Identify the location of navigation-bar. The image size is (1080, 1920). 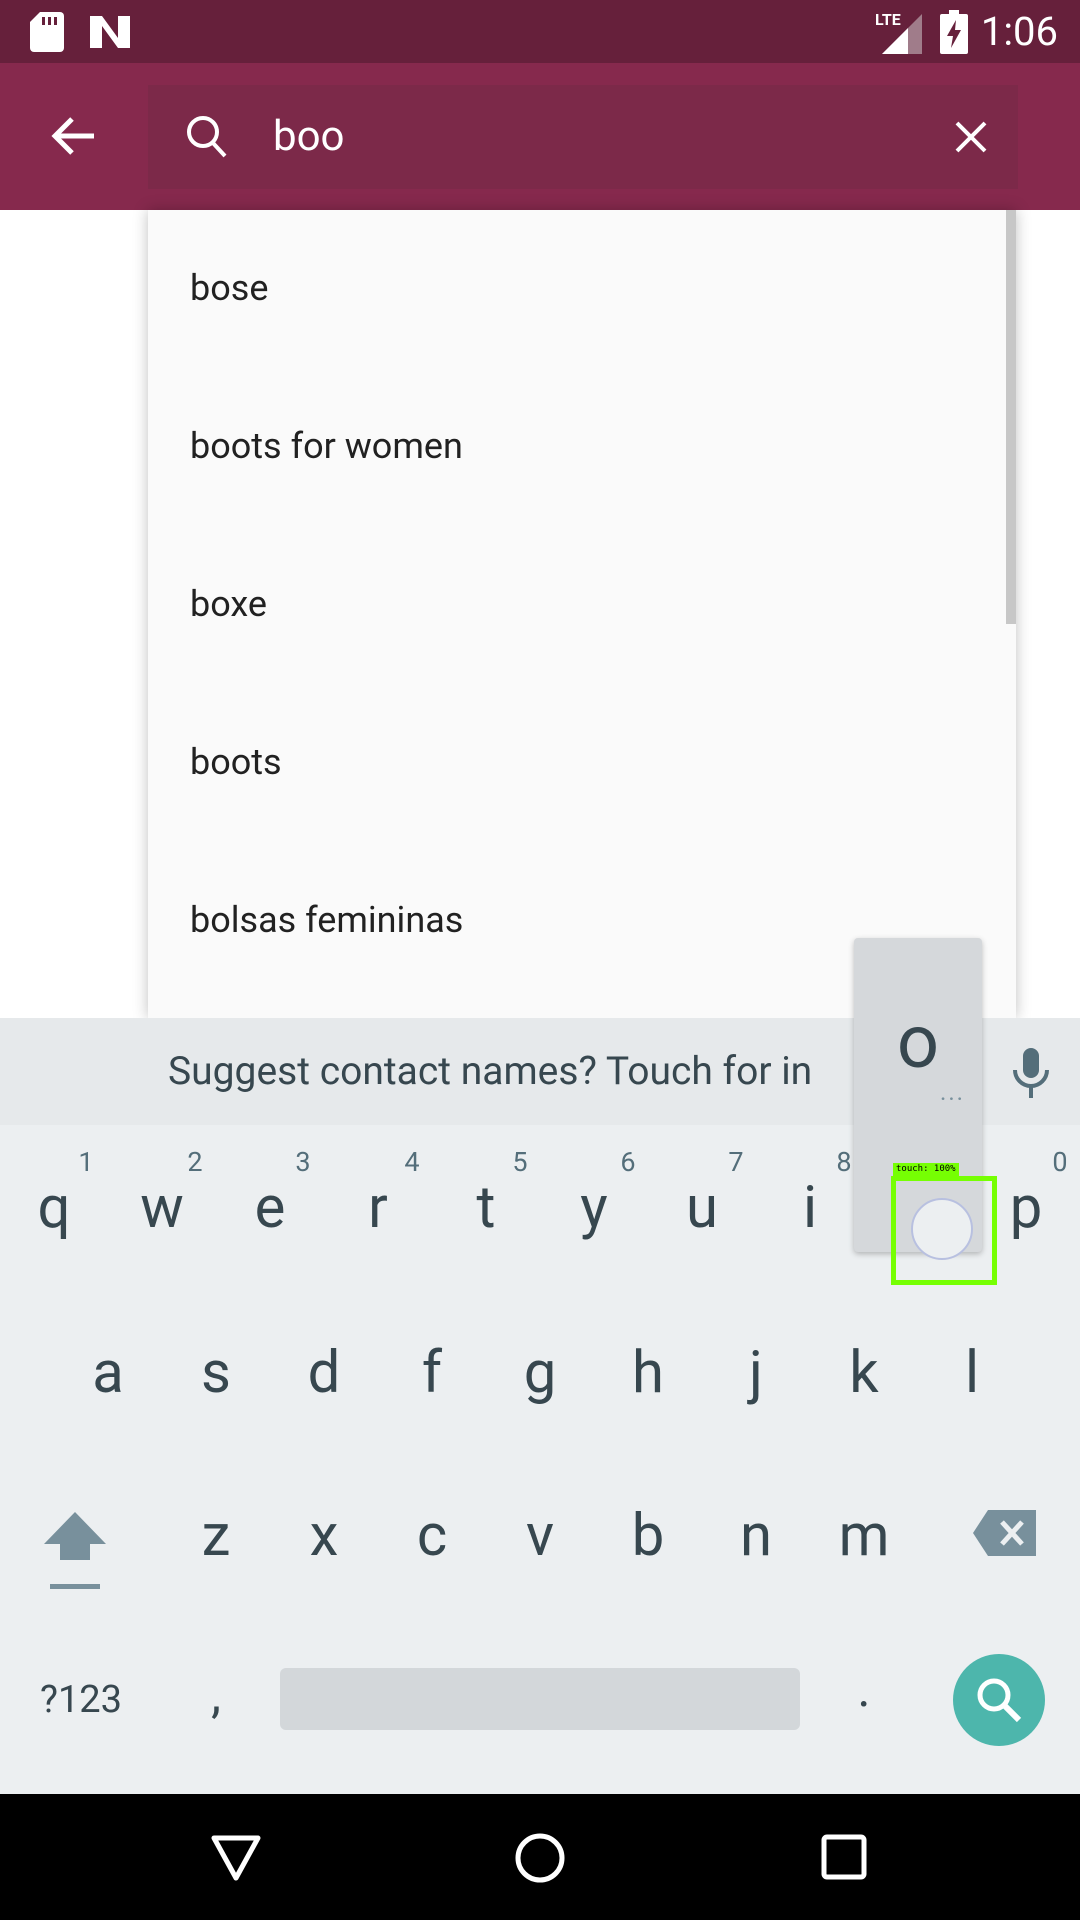
(540, 1857).